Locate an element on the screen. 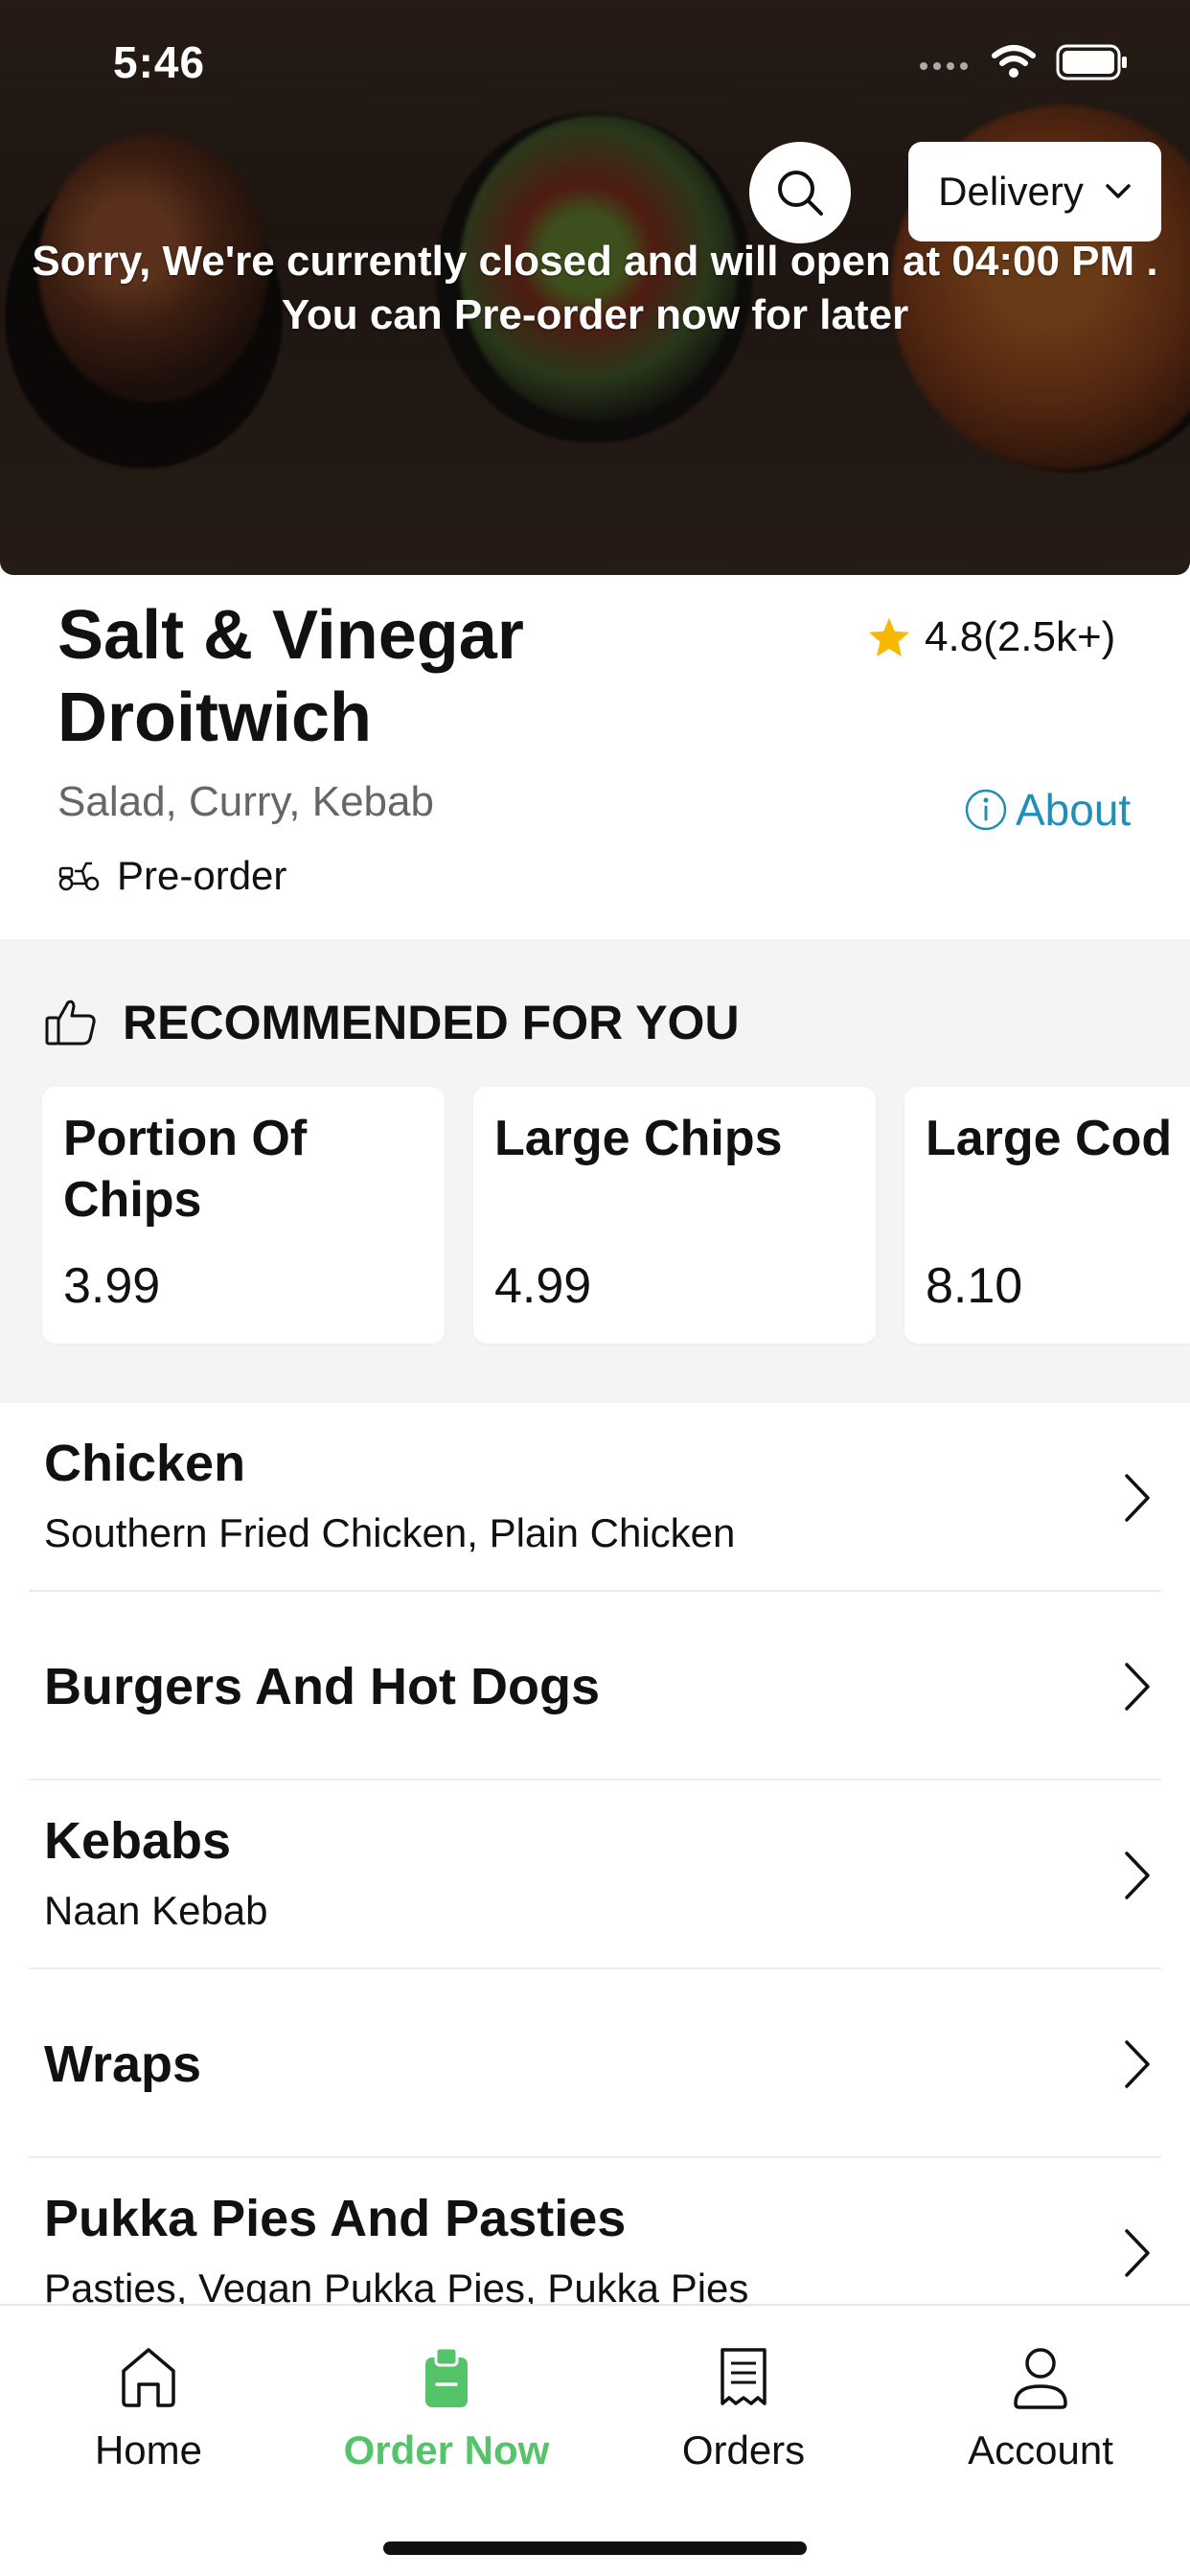 Image resolution: width=1190 pixels, height=2576 pixels. restaurant-rating: 4.8(2.5k+) is located at coordinates (991, 637).